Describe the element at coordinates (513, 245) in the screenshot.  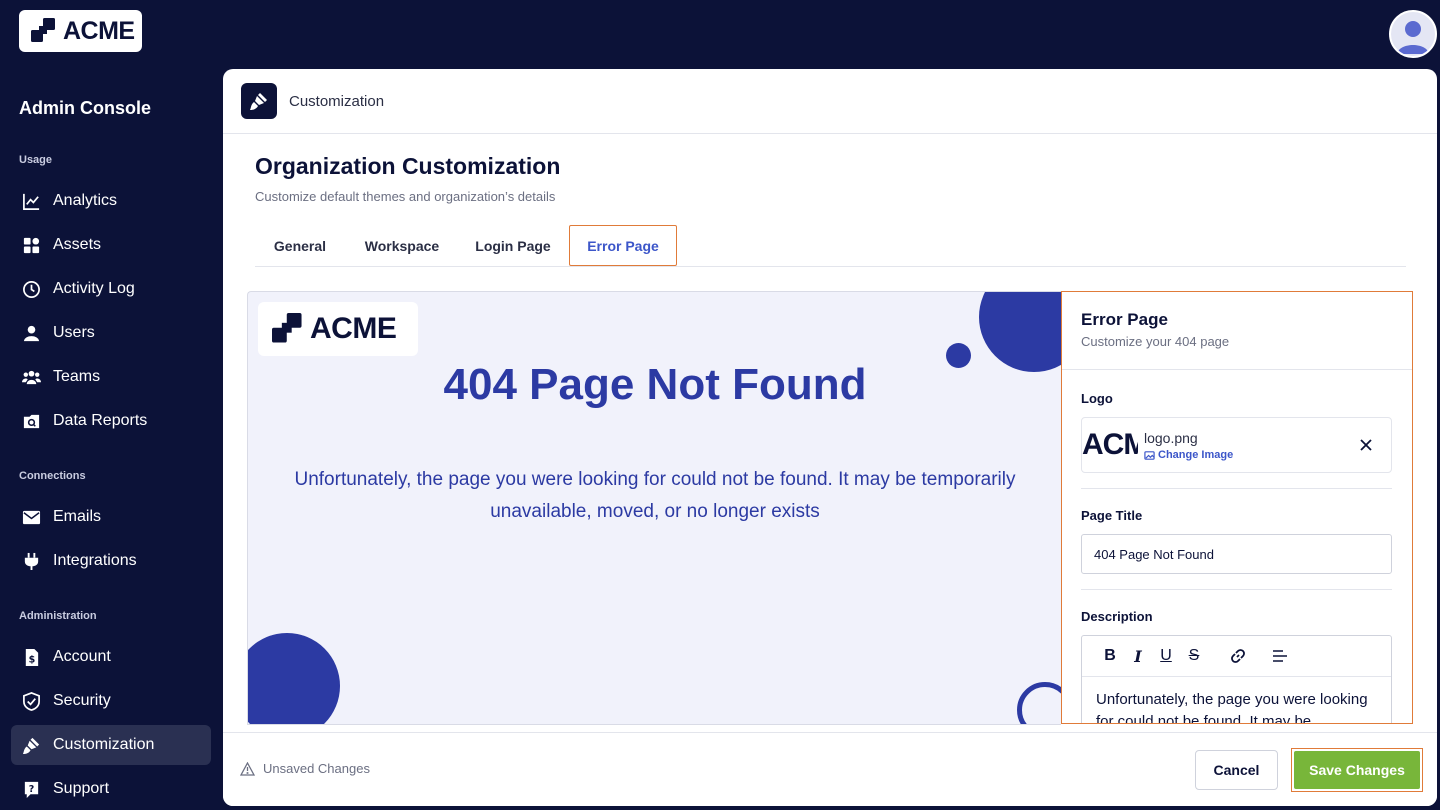
I see `tab-login-page: Login Page` at that location.